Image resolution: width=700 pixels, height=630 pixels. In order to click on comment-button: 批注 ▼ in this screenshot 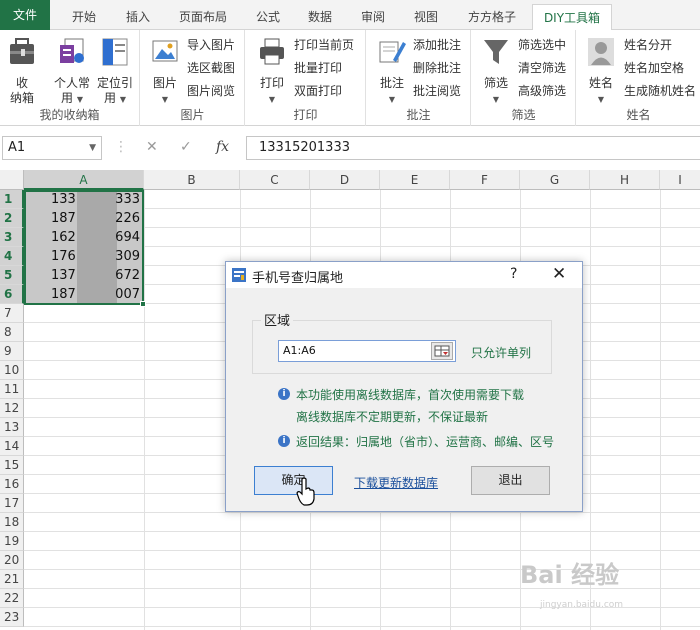, I will do `click(392, 71)`.